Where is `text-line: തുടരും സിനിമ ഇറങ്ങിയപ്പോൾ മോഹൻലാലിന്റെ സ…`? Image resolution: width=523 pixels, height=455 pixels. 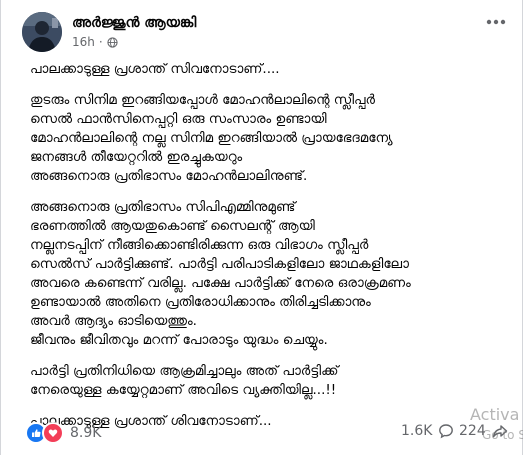
text-line: തുടരും സിനിമ ഇറങ്ങിയപ്പോൾ മോഹൻലാലിന്റെ സ… is located at coordinates (203, 100).